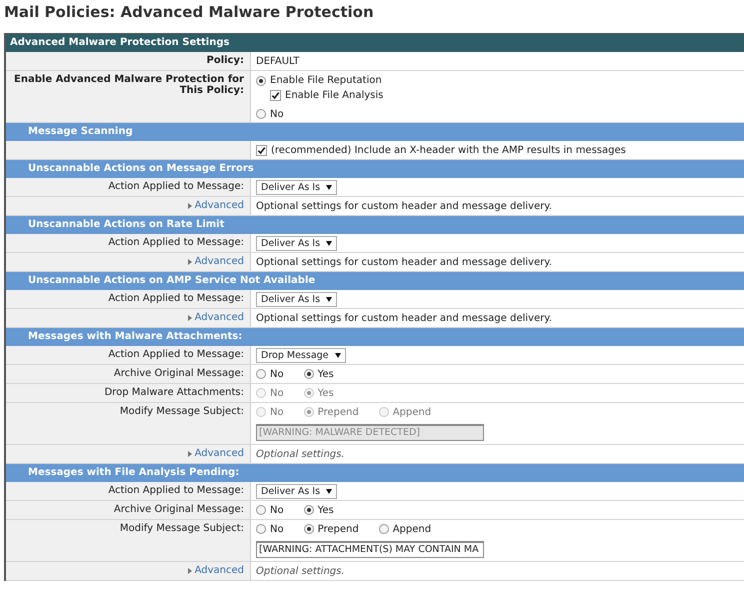 Image resolution: width=744 pixels, height=601 pixels. Describe the element at coordinates (225, 60) in the screenshot. I see `field-label: Policy:` at that location.